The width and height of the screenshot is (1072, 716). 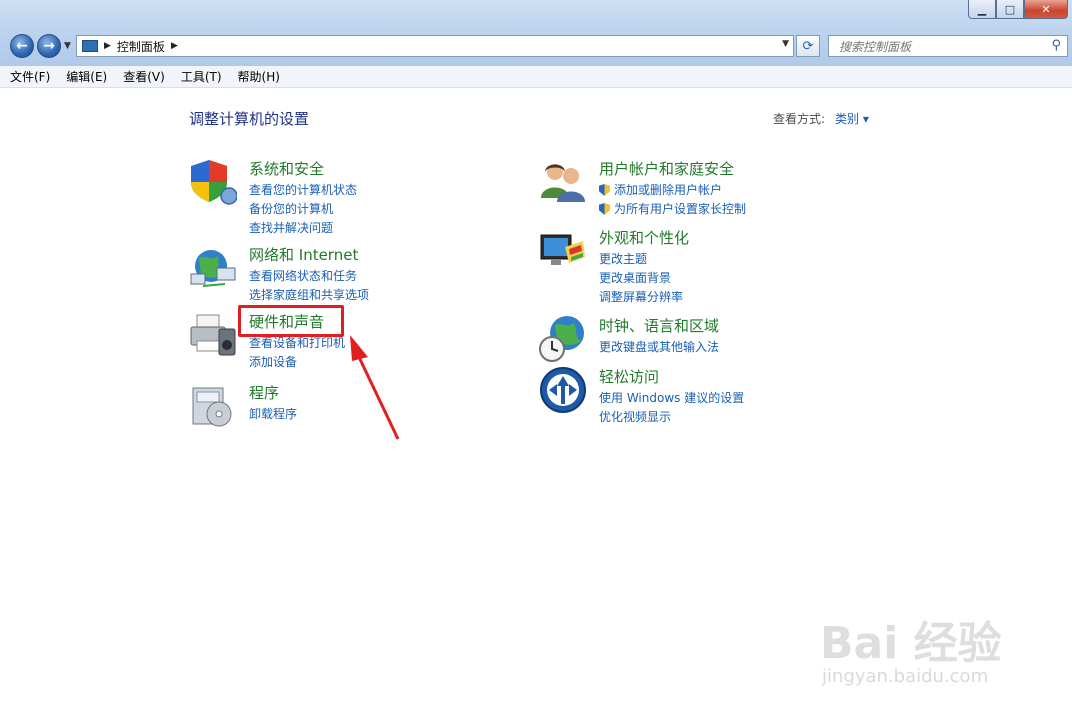 I want to click on watermark-logo: Bai 经验, so click(x=911, y=643).